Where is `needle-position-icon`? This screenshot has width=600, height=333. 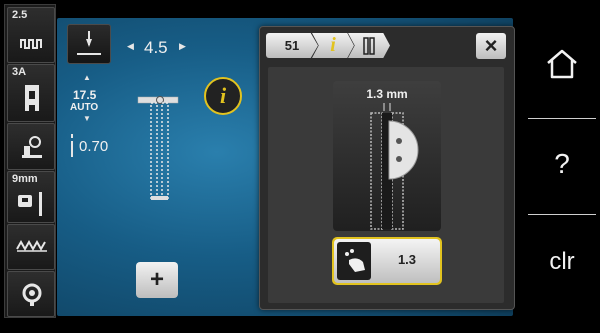
needle-position-icon is located at coordinates (89, 43).